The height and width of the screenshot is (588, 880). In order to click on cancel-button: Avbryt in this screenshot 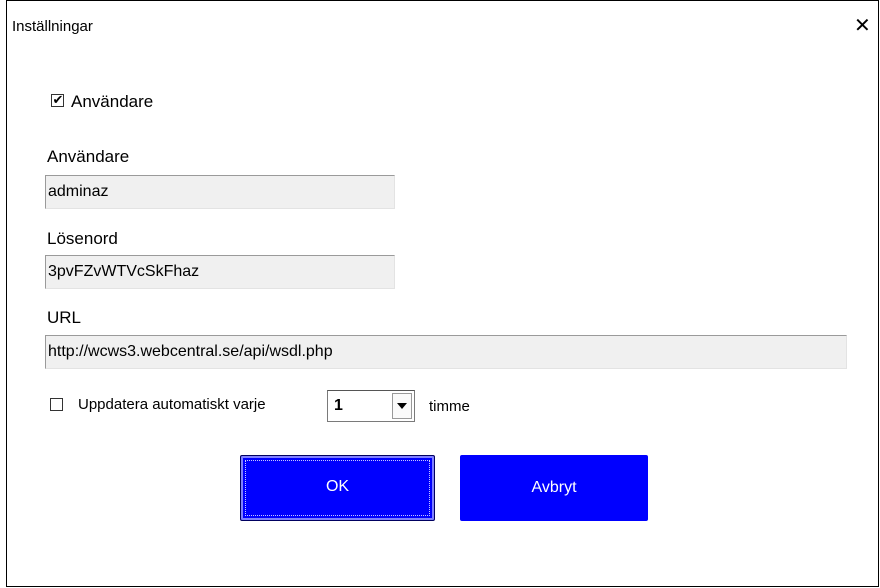, I will do `click(554, 488)`.